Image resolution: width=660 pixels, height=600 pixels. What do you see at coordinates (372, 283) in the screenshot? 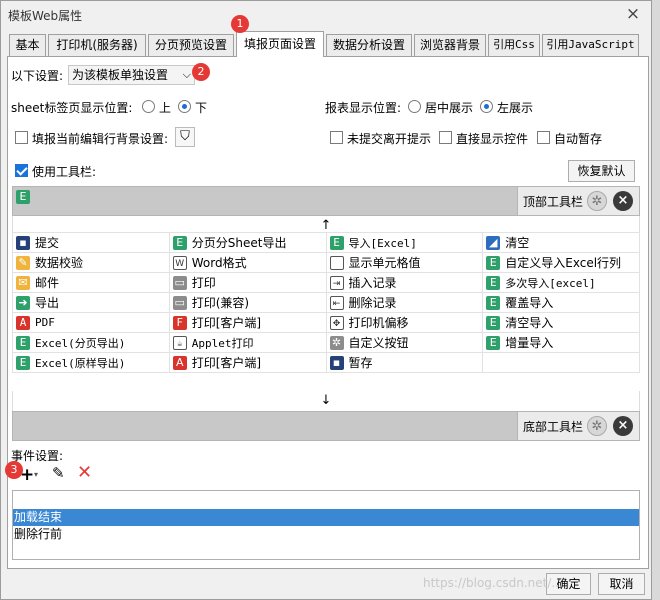
I see `cell-label: 插入记录` at bounding box center [372, 283].